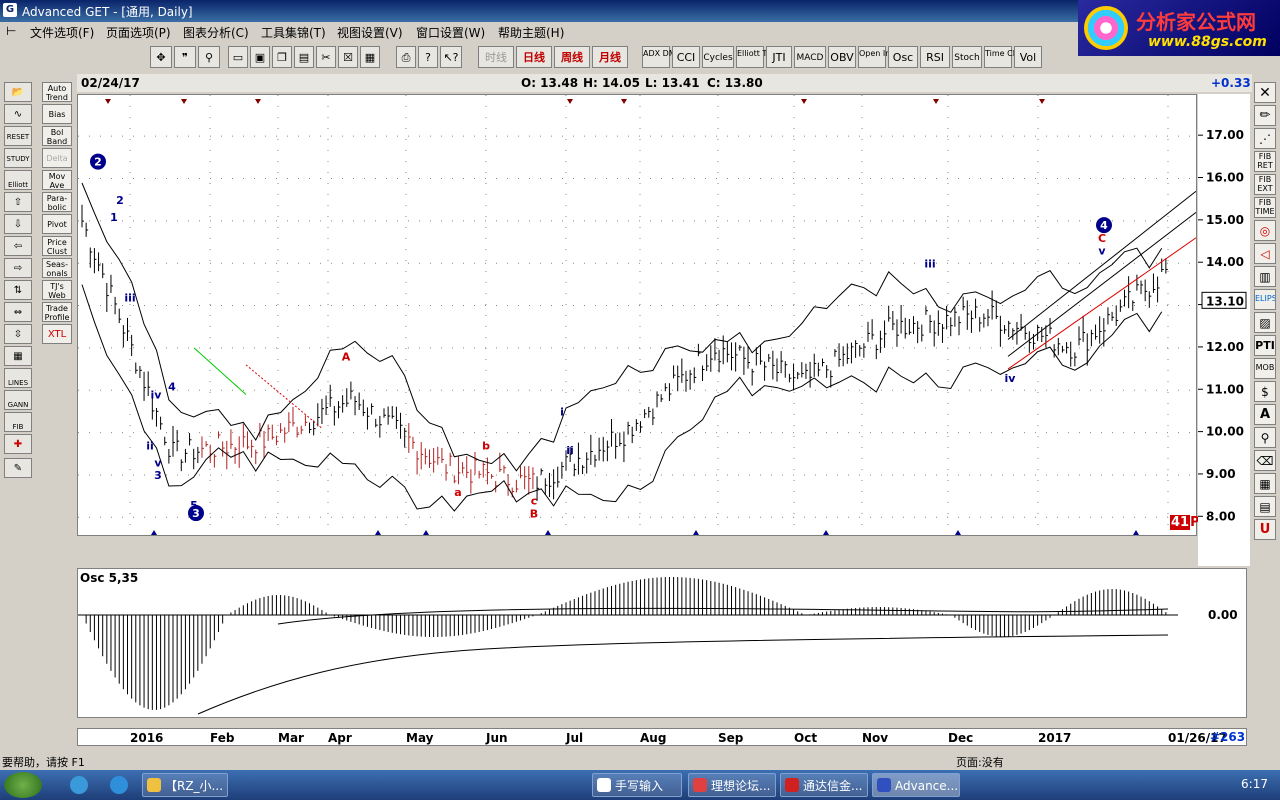 The height and width of the screenshot is (800, 1280). I want to click on text-icon: A, so click(1265, 414).